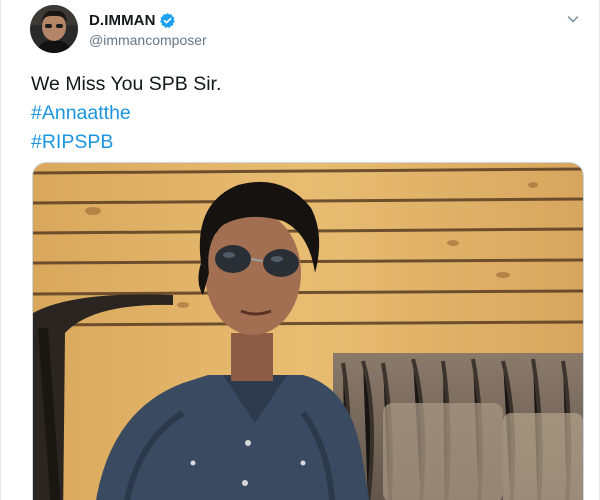 This screenshot has height=500, width=600. What do you see at coordinates (54, 29) in the screenshot?
I see `avatar` at bounding box center [54, 29].